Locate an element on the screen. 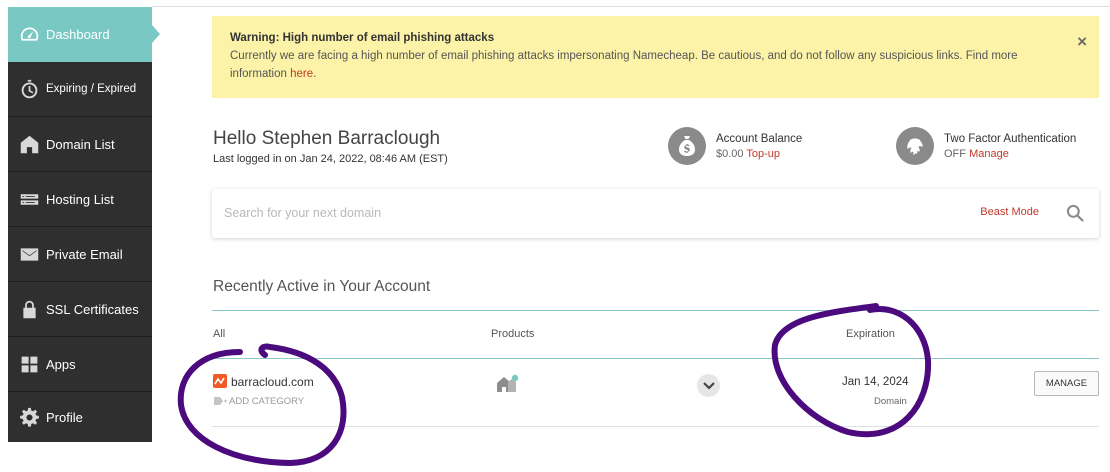 The height and width of the screenshot is (472, 1110). sidebar-item-ssl-certificates: SSL Certificates is located at coordinates (80, 309).